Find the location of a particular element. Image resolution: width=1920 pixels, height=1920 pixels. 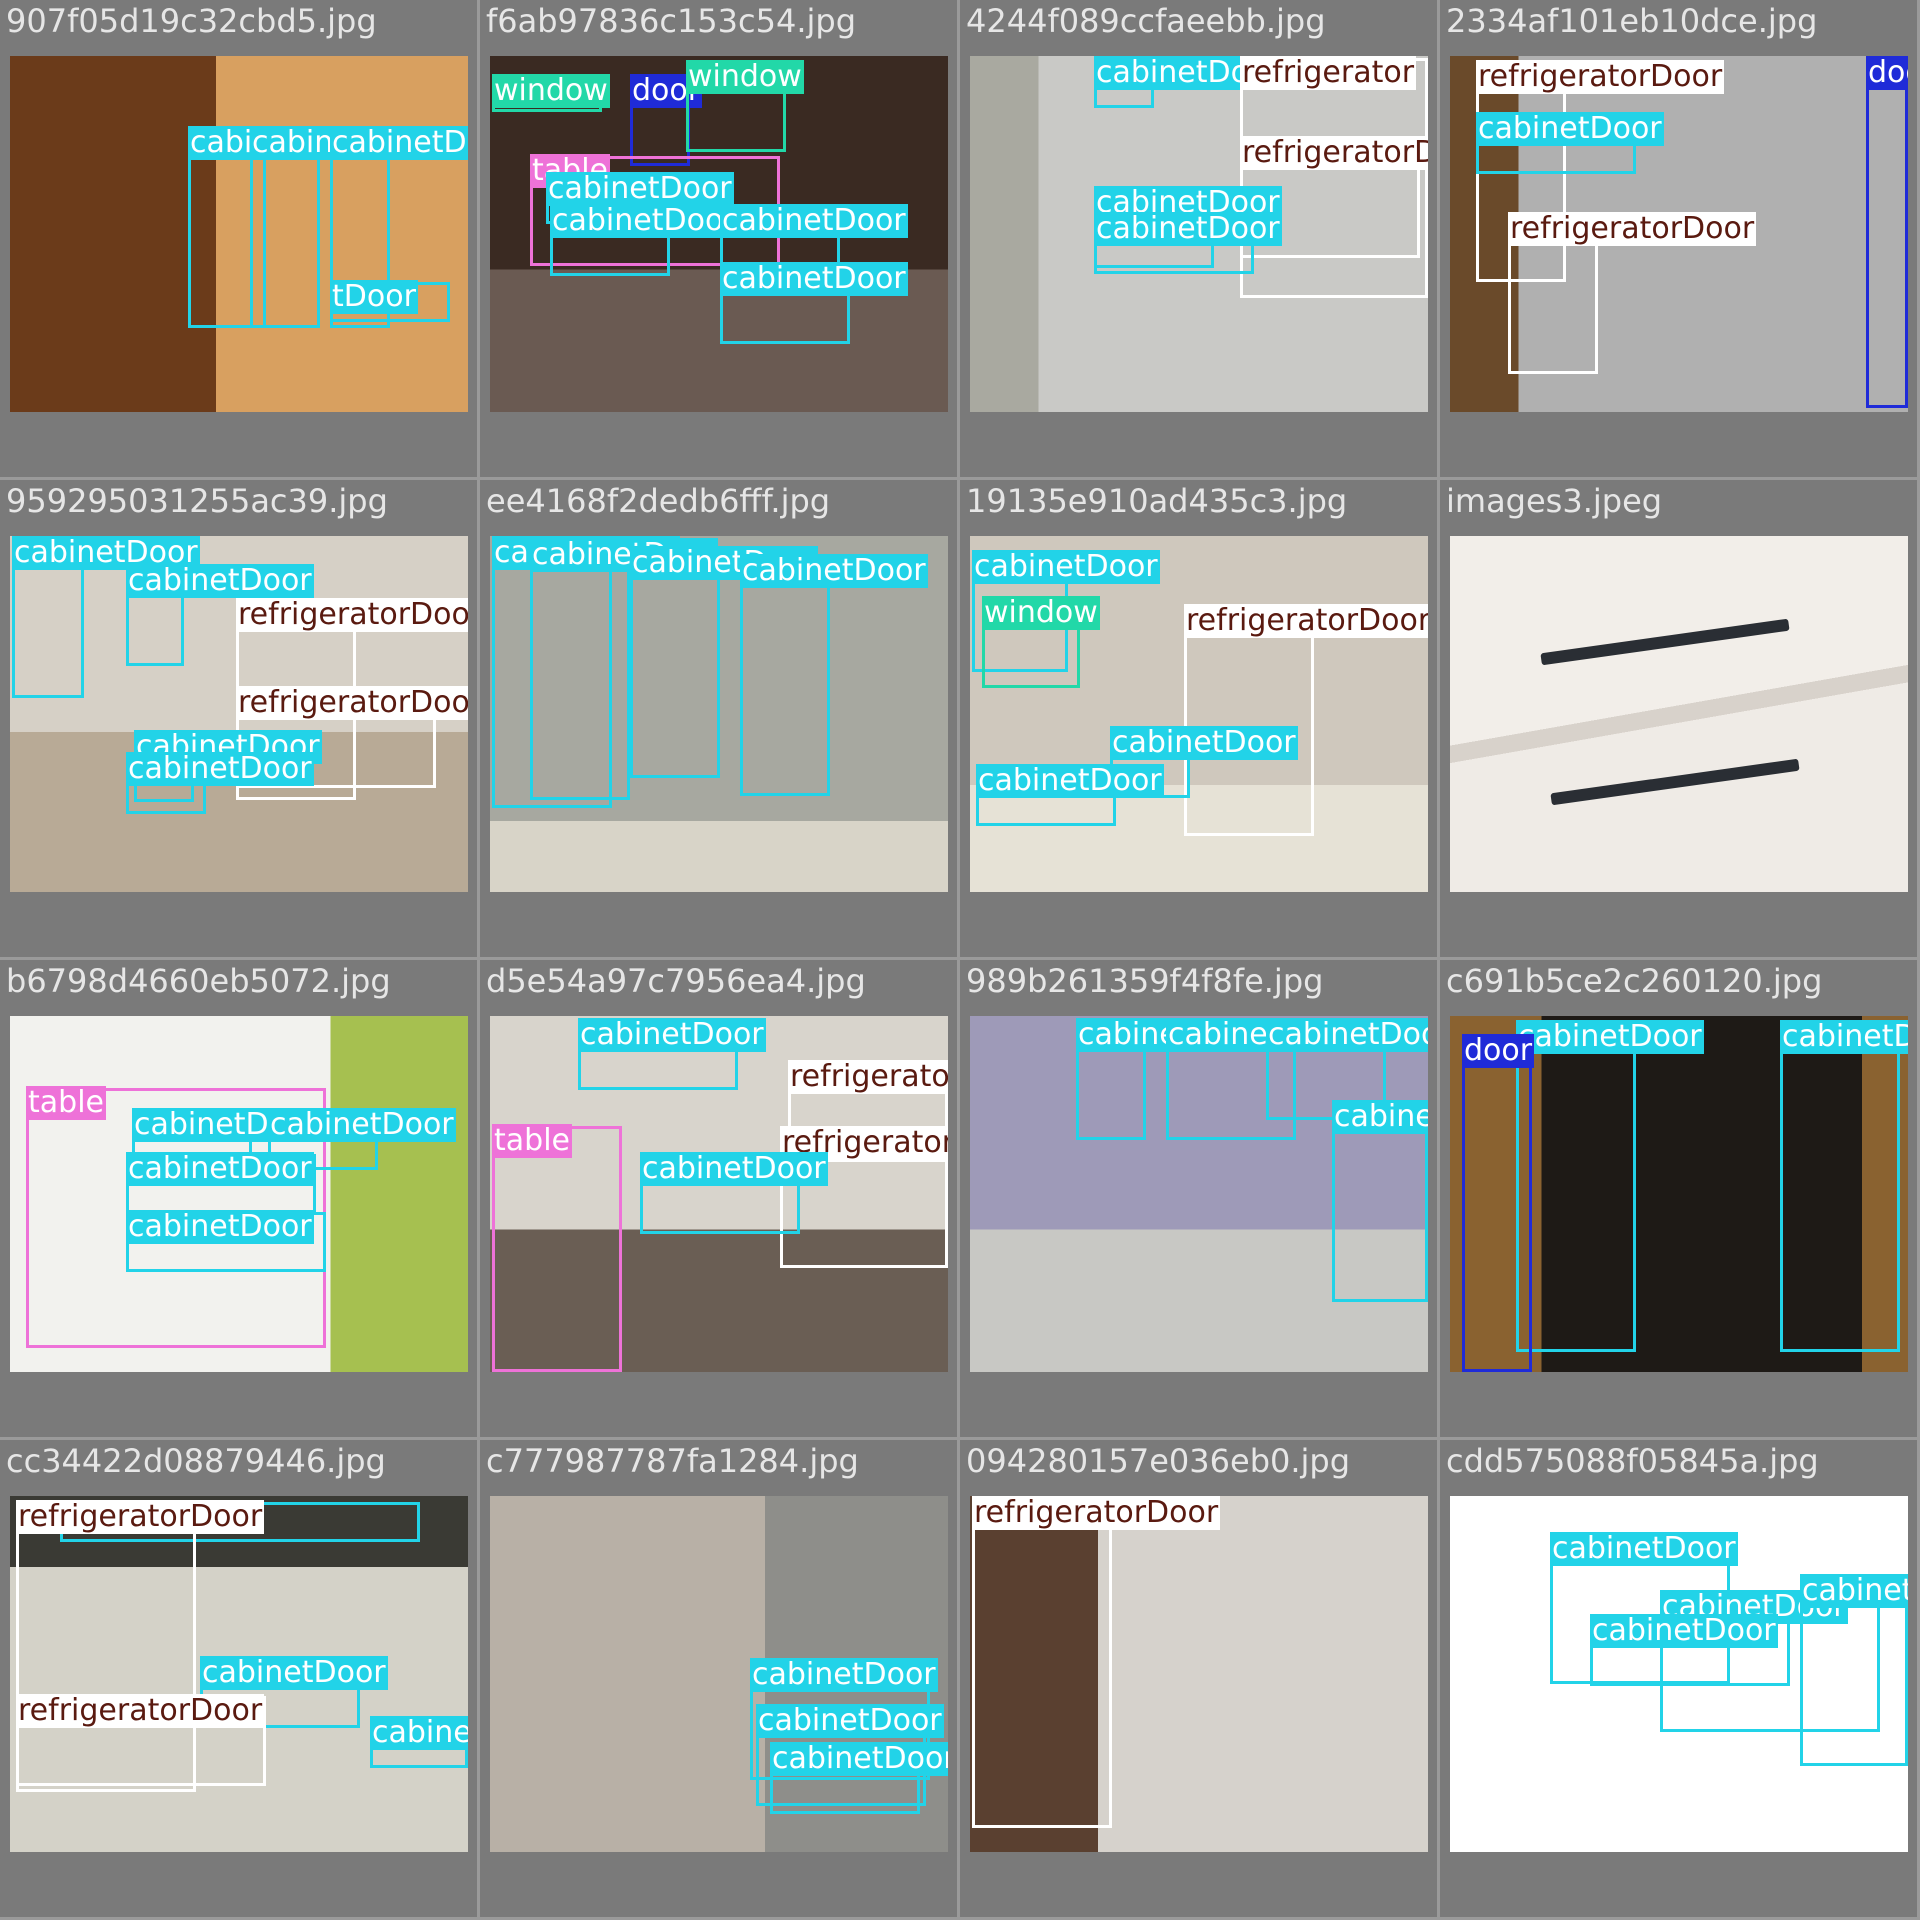

tile-filename: 19135e910ad435c3.jpg is located at coordinates (1157, 501).